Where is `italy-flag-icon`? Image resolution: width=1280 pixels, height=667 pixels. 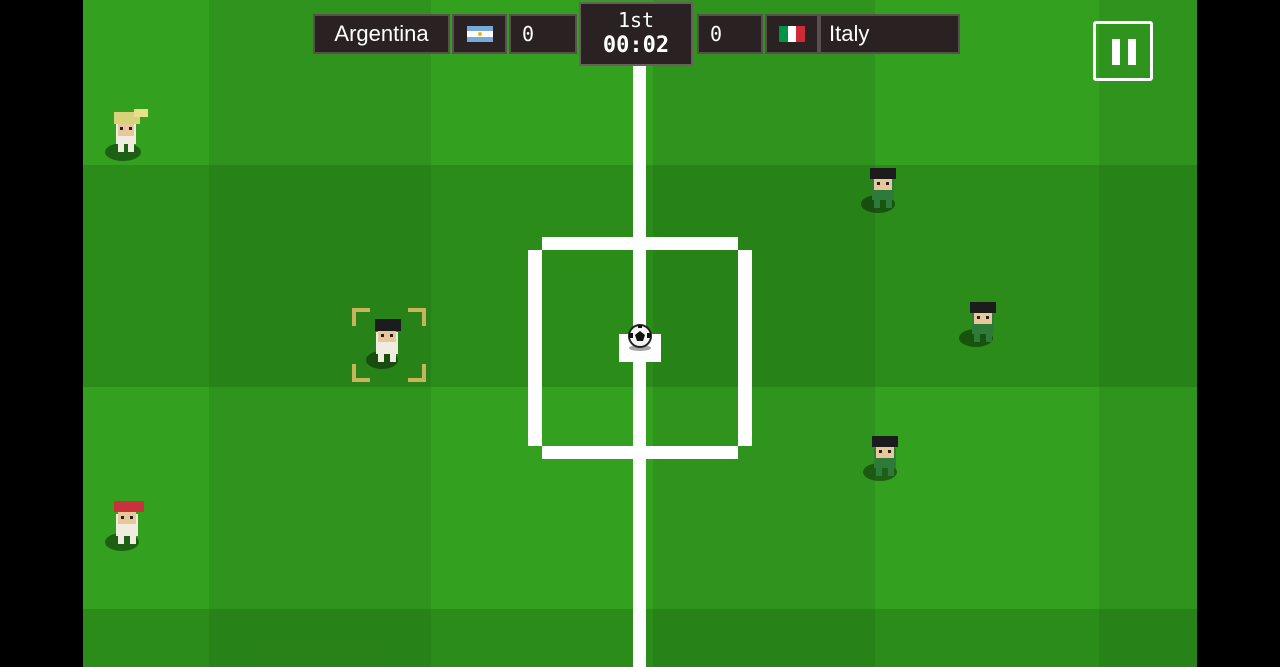
italy-flag-icon is located at coordinates (792, 34).